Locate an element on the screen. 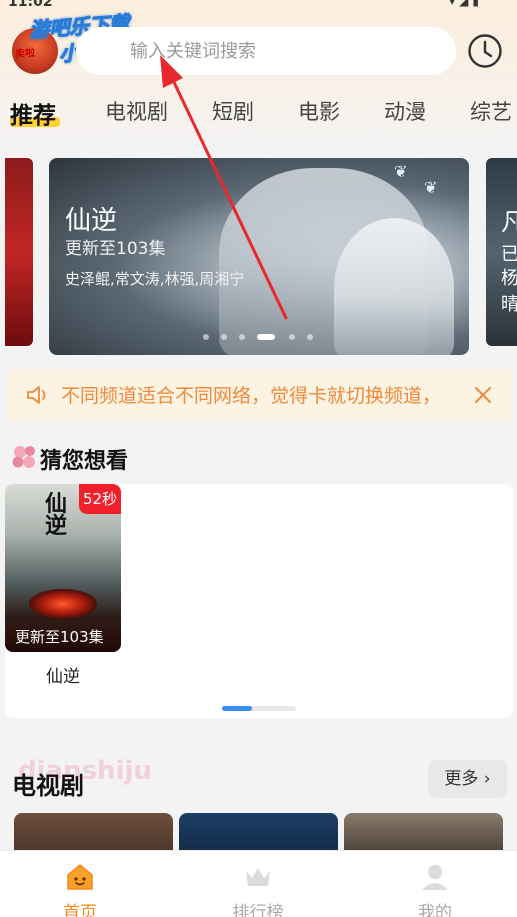 The width and height of the screenshot is (517, 917). next-card-text: 凡 is located at coordinates (509, 222).